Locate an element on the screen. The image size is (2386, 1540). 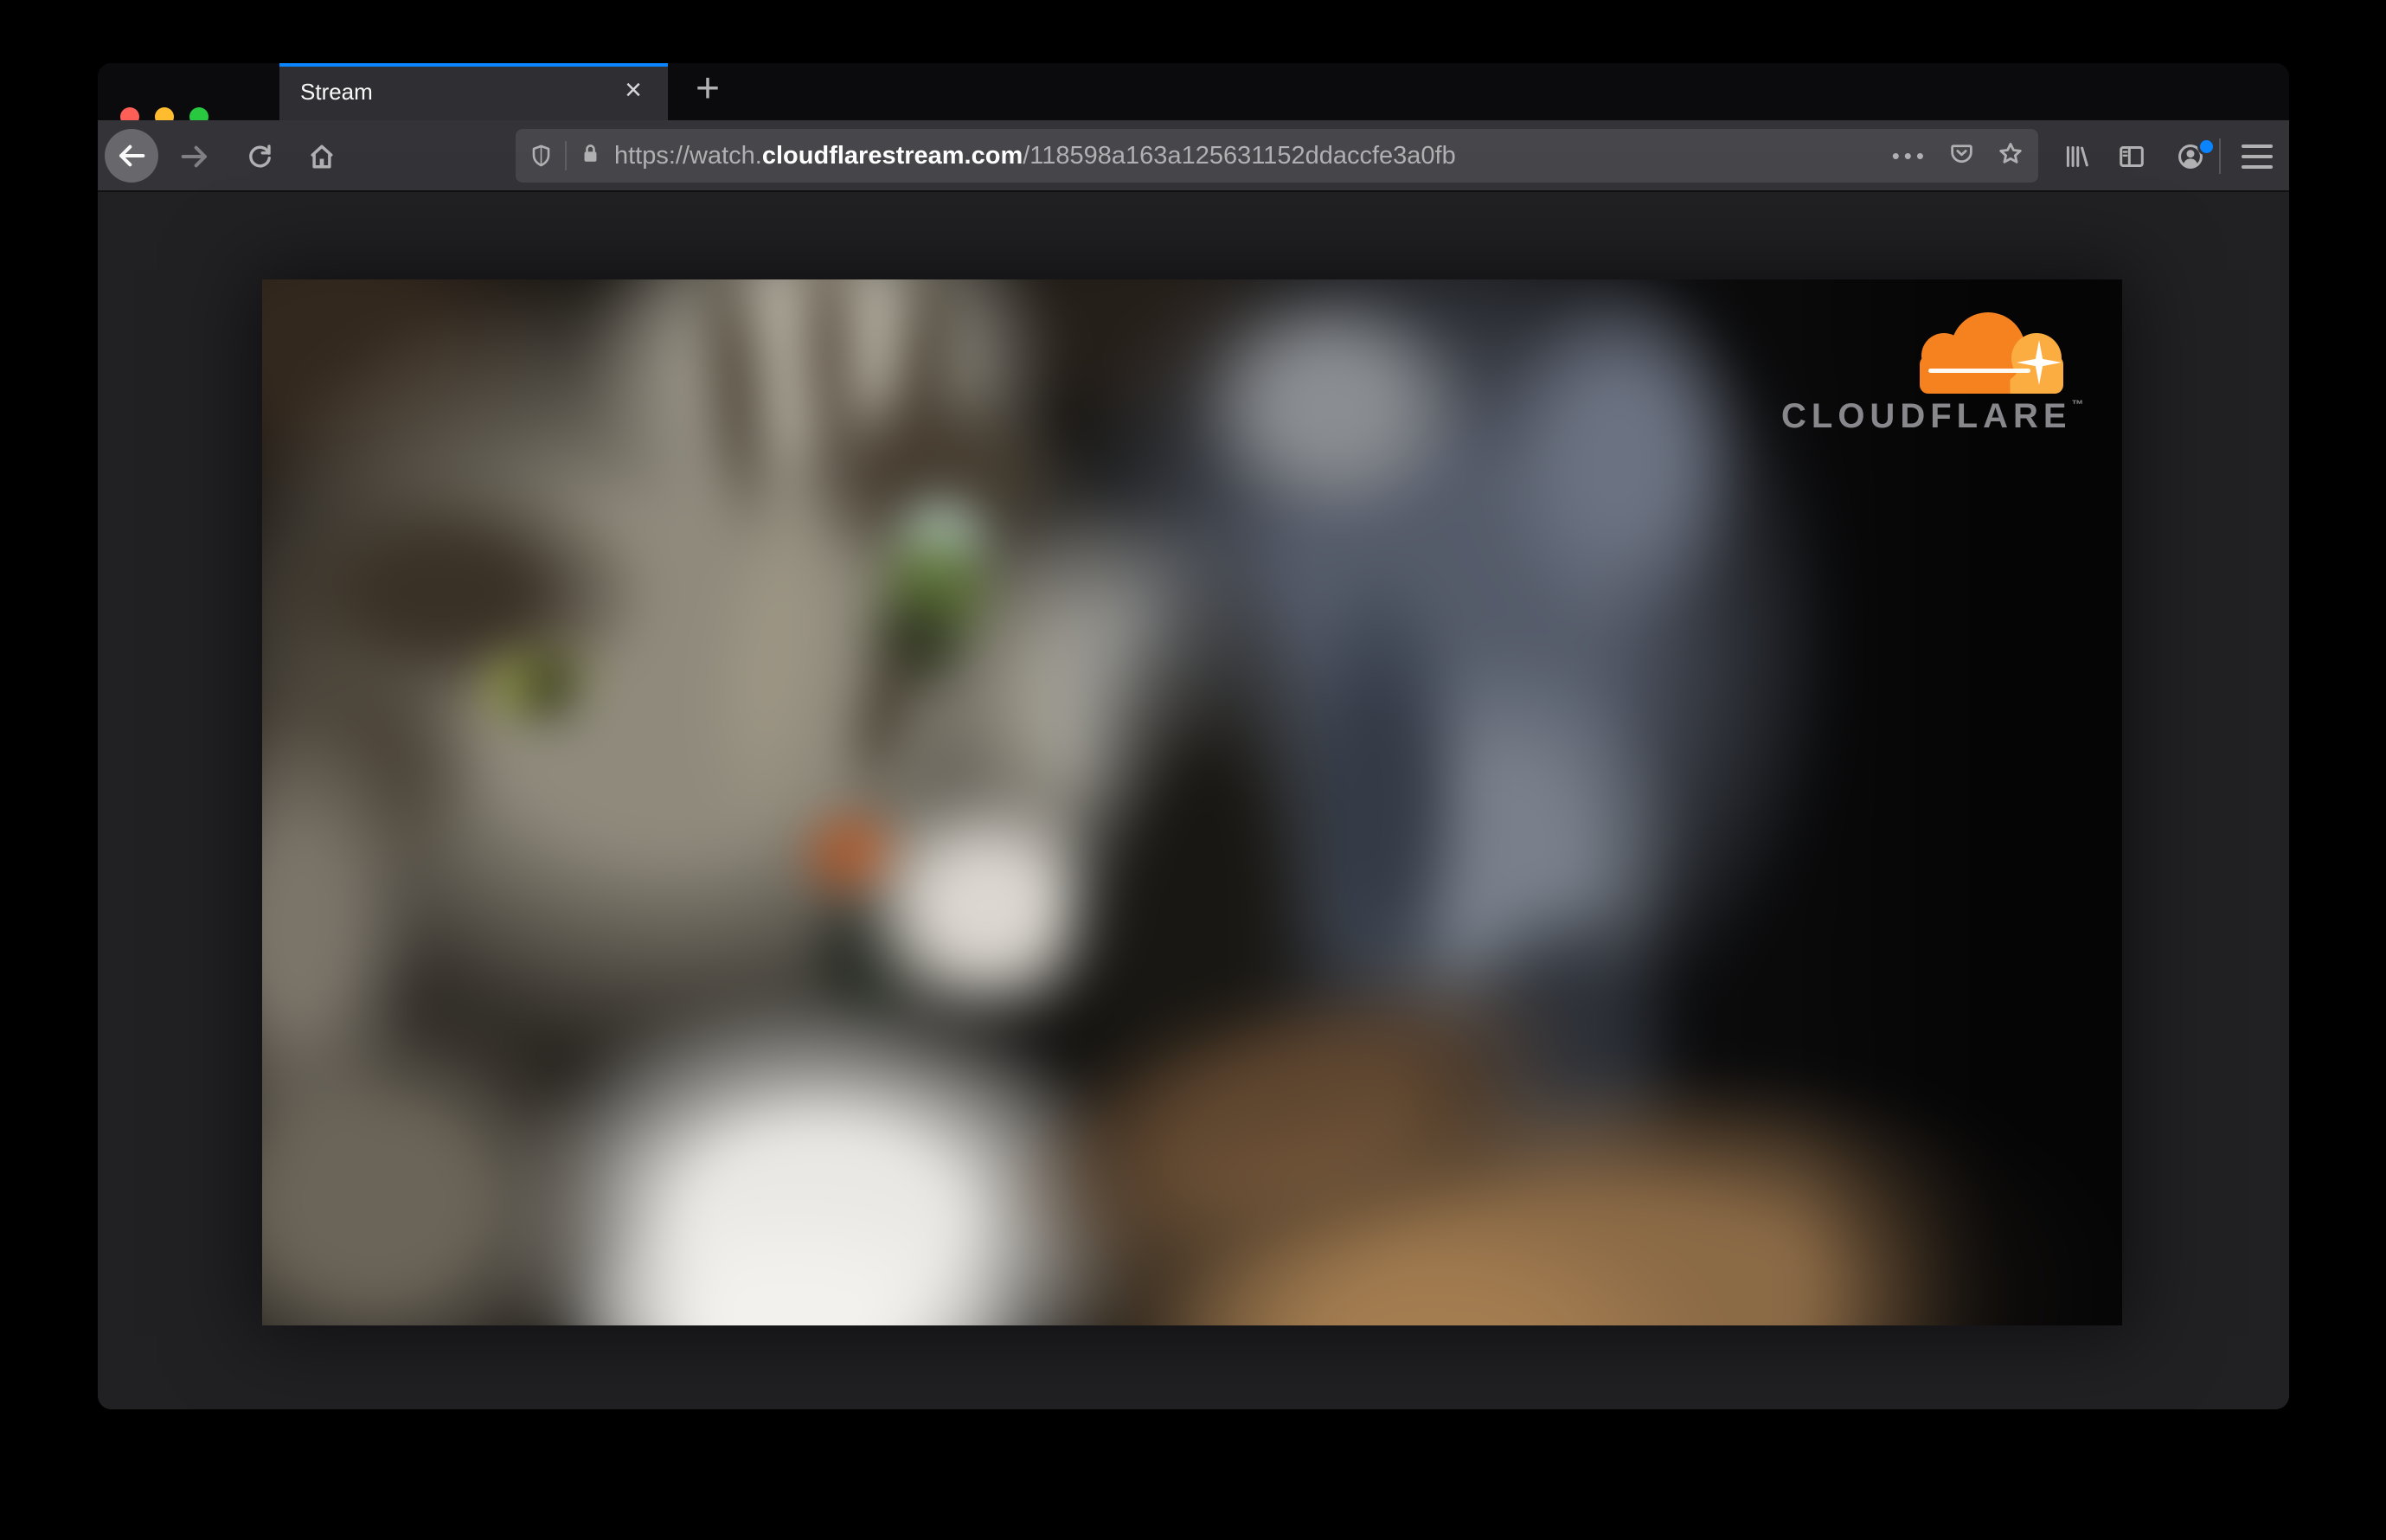
trademark-symbol: ™ is located at coordinates (2077, 404).